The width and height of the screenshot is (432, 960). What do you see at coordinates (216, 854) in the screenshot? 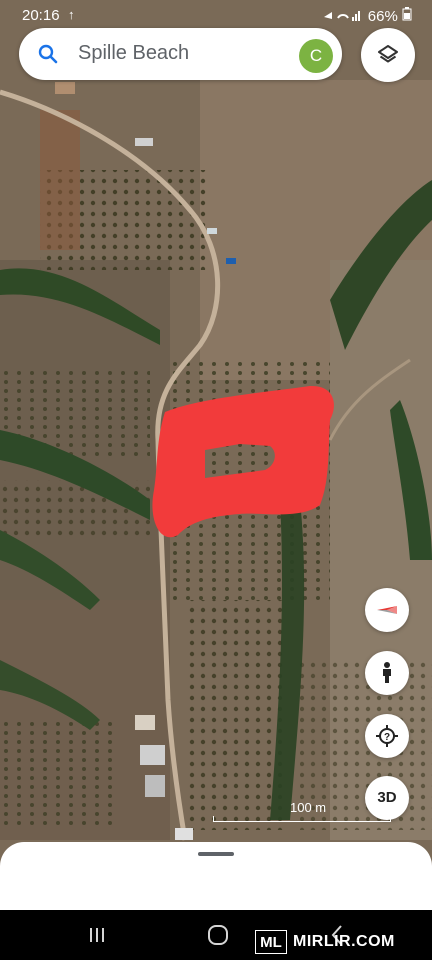
I see `sheet-drag-handle` at bounding box center [216, 854].